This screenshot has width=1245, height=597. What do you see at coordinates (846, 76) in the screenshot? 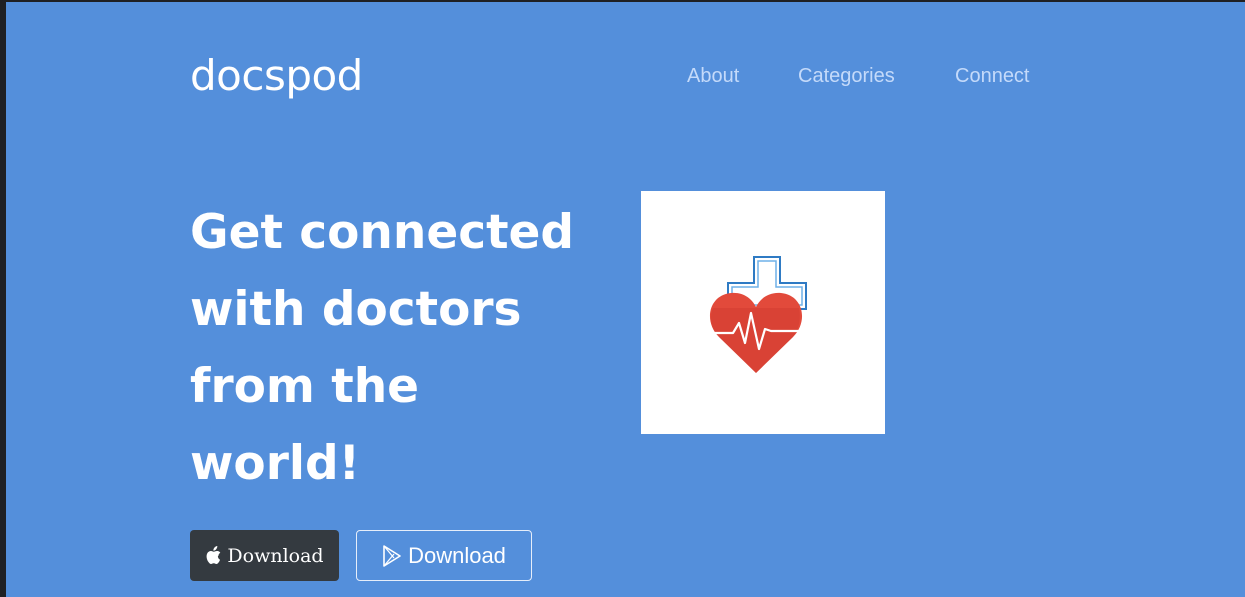
I see `nav-categories: Categories` at bounding box center [846, 76].